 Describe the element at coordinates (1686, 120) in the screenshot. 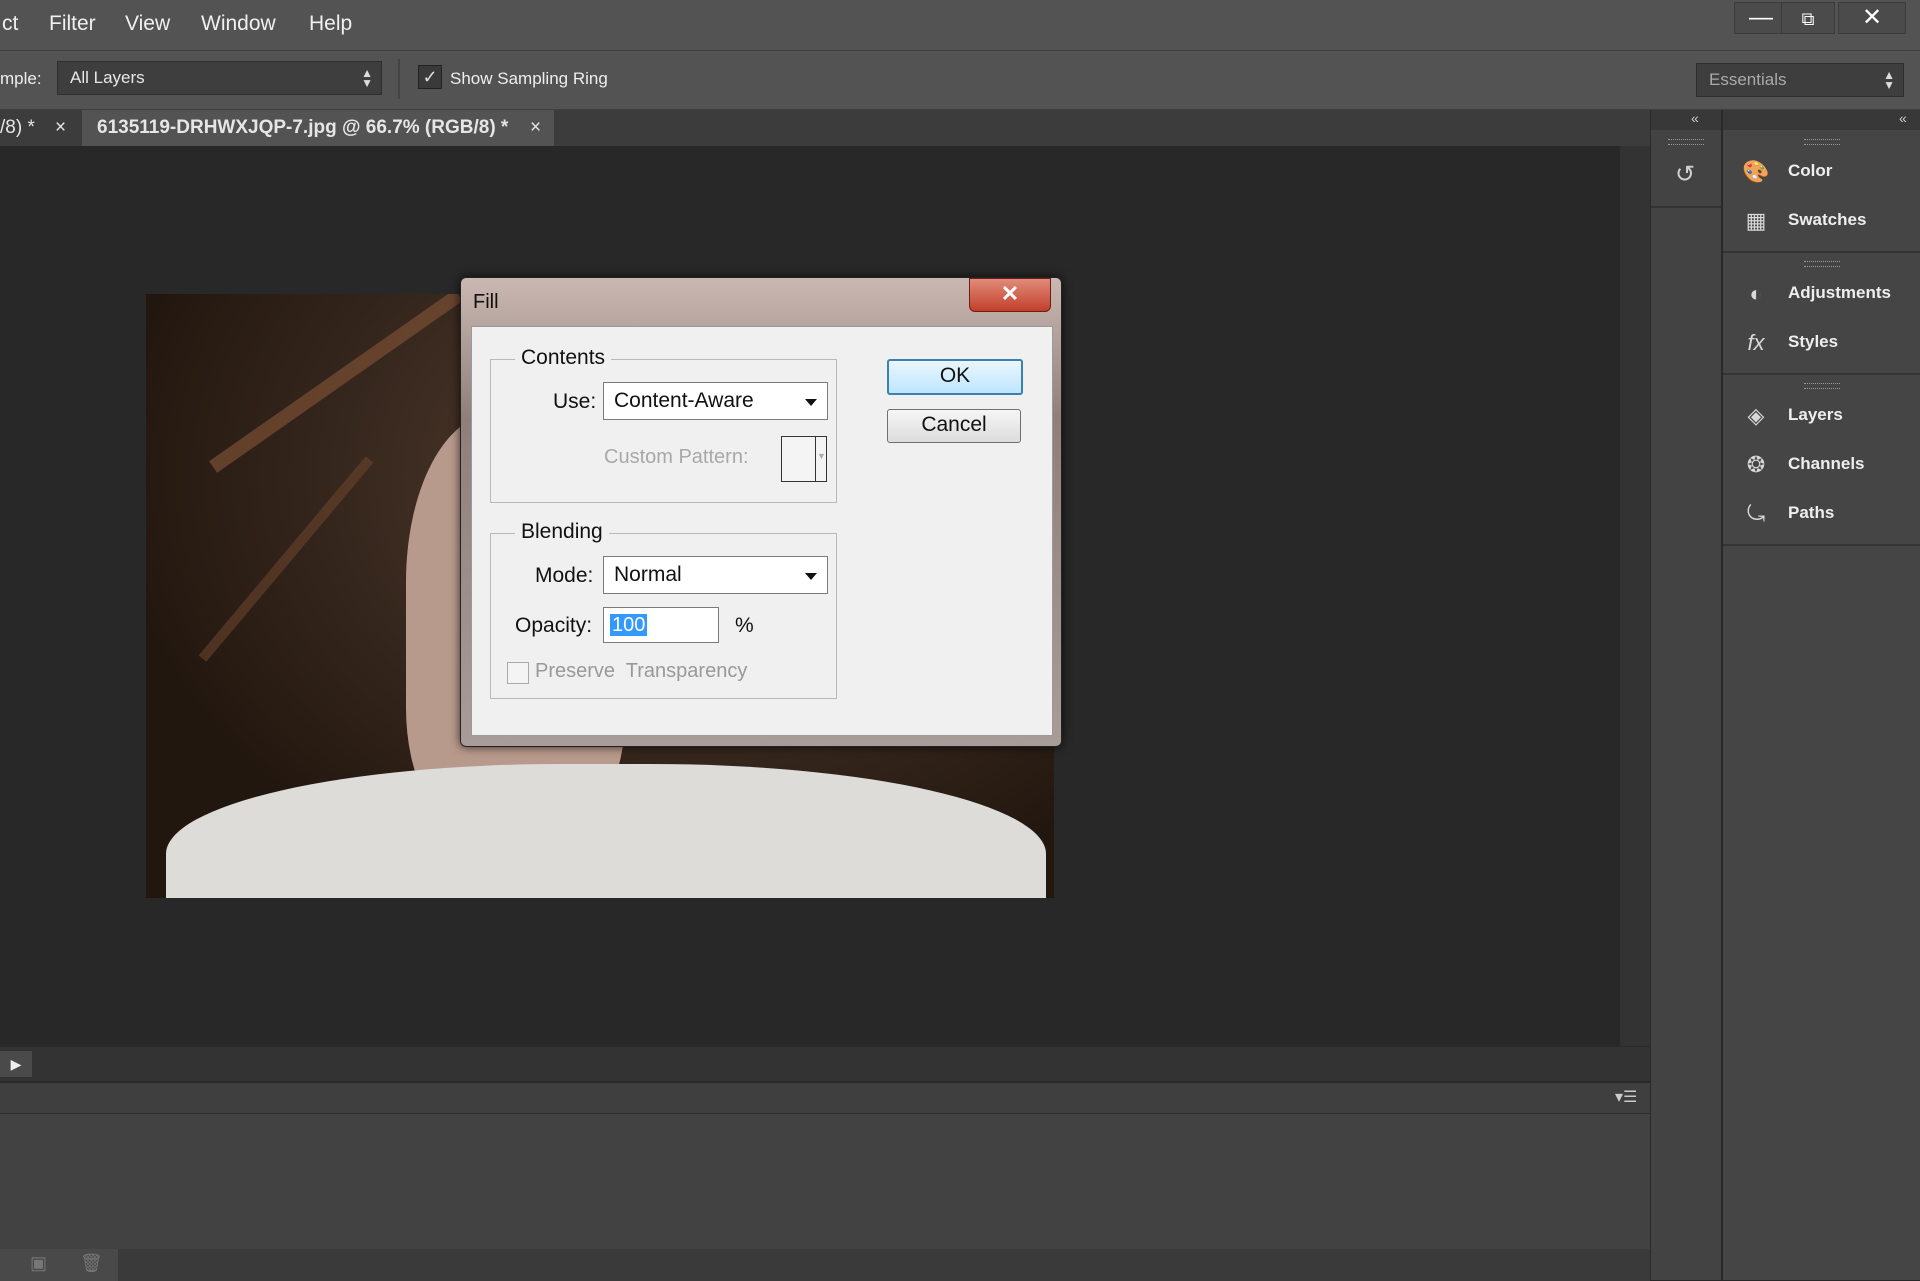

I see `dock-strip-header: «` at that location.